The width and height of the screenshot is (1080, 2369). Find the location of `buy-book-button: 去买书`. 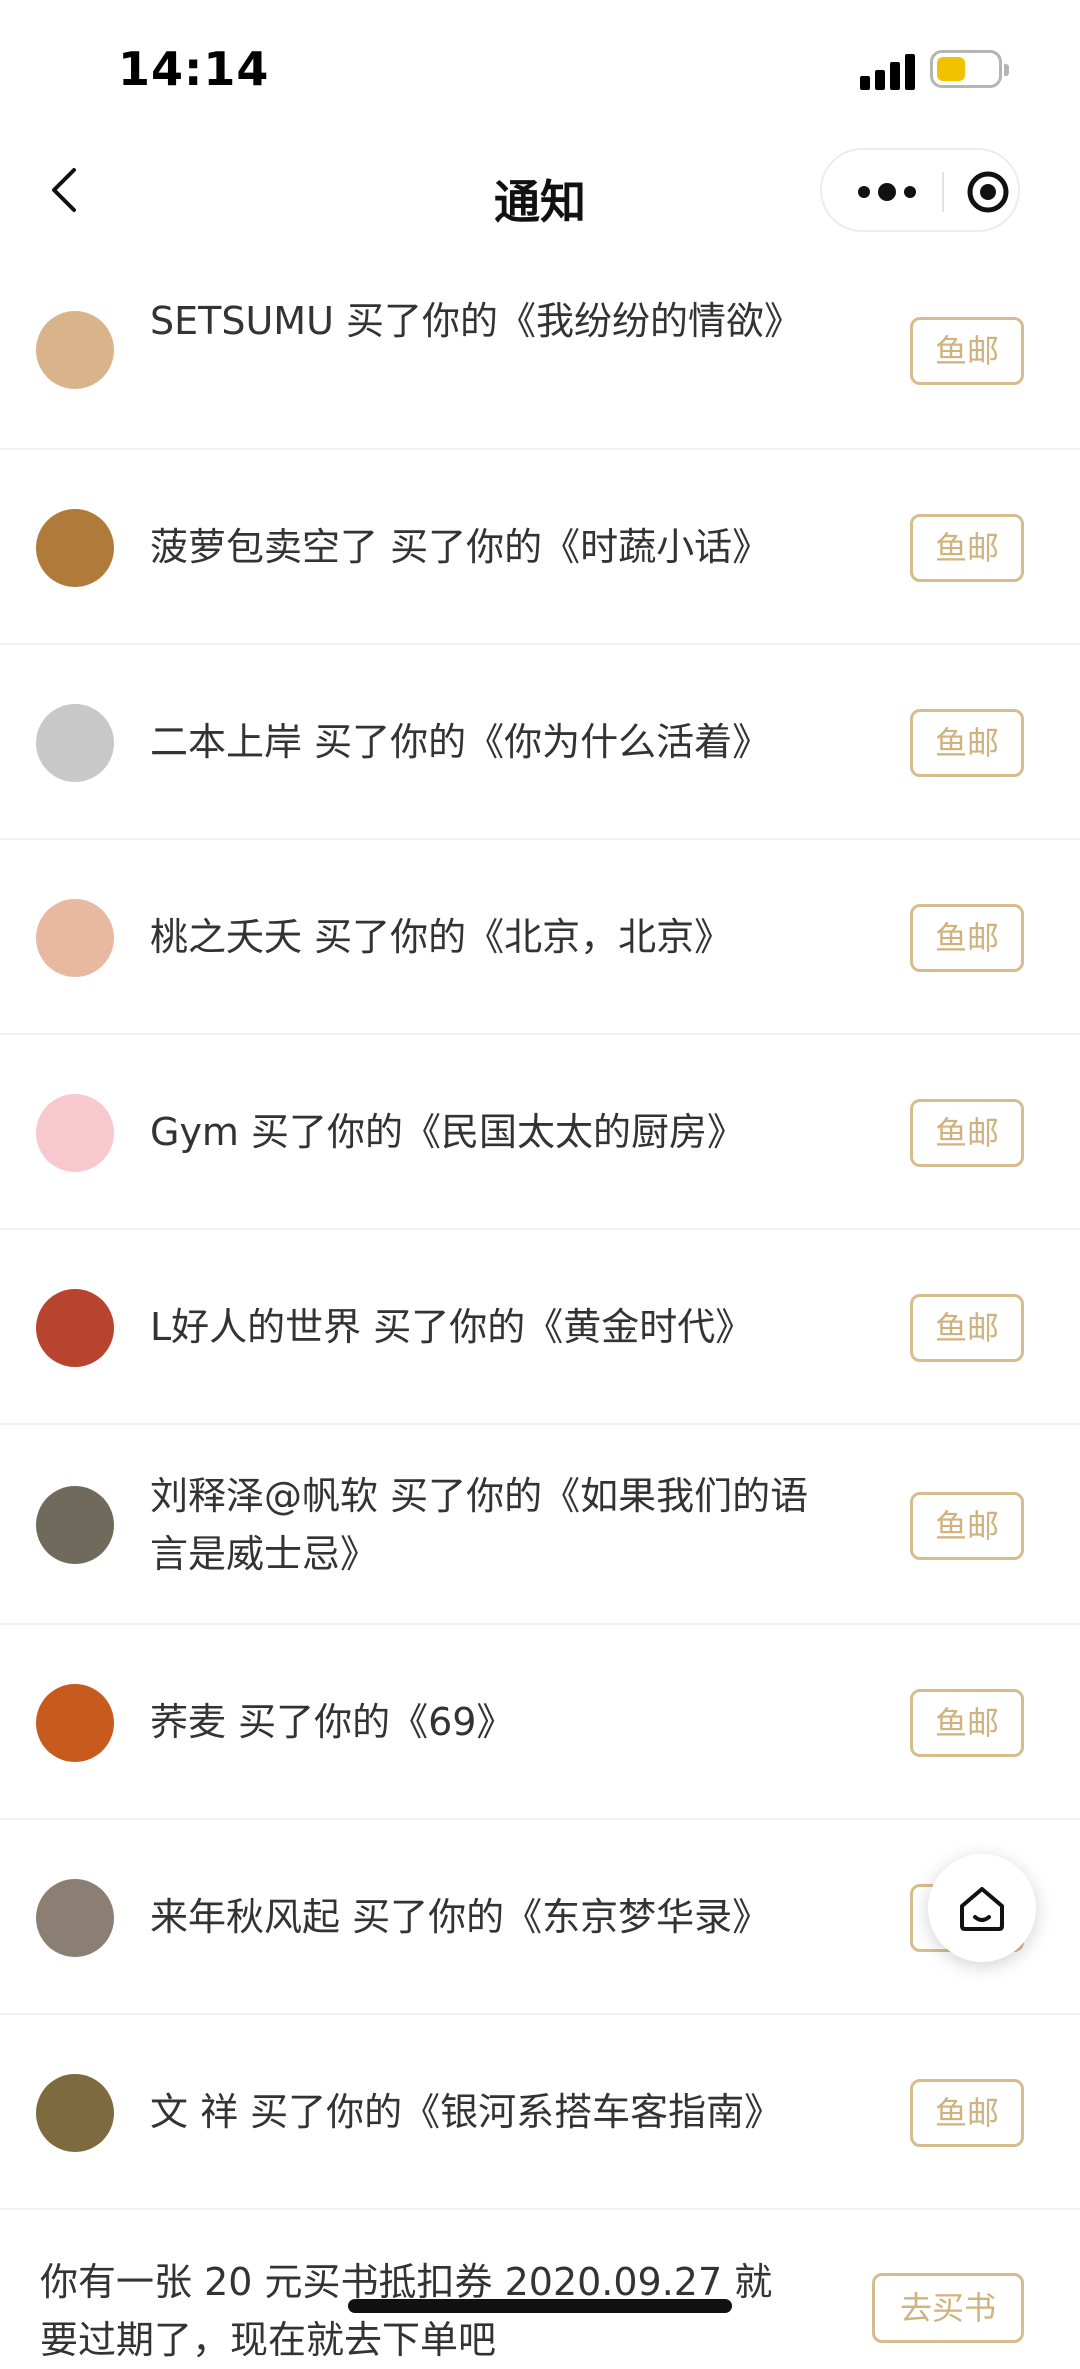

buy-book-button: 去买书 is located at coordinates (948, 2308).